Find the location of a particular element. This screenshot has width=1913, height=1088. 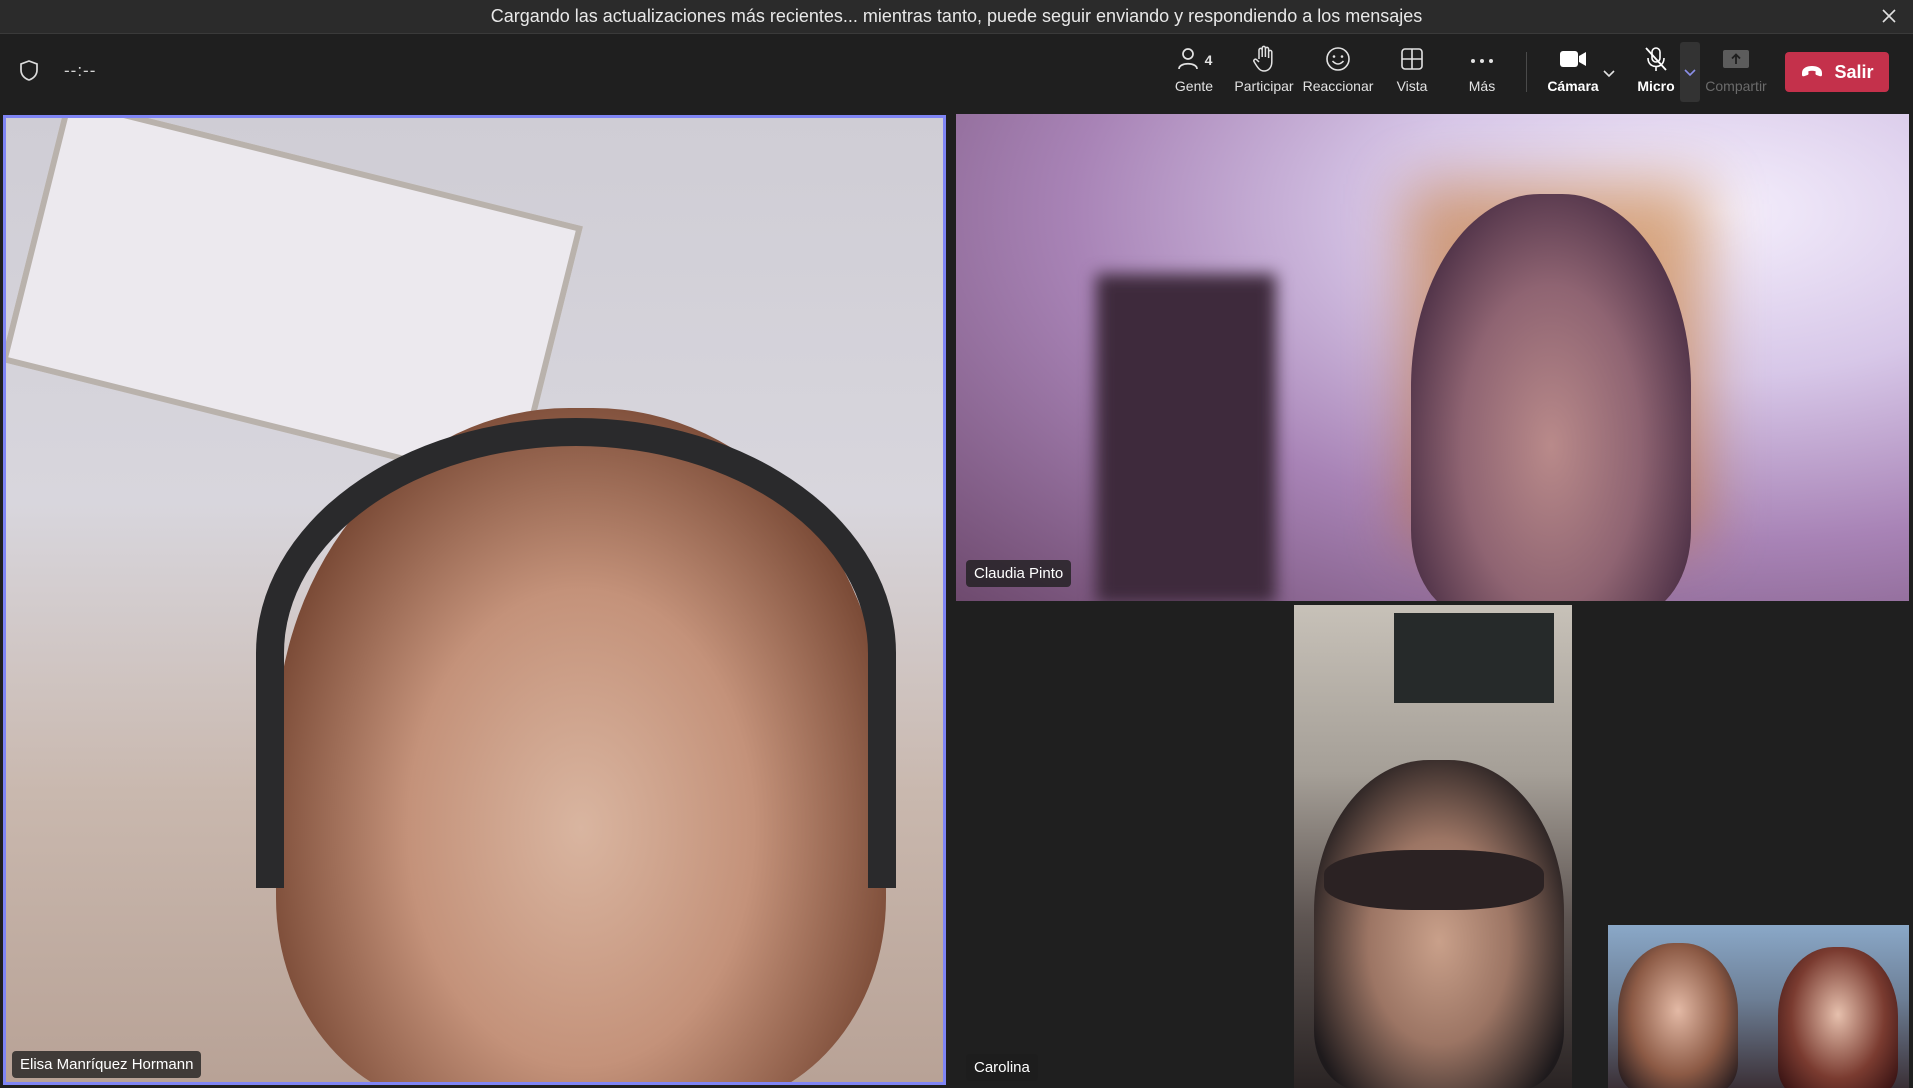

name-tag-carolina: Carolina is located at coordinates (1002, 1067).